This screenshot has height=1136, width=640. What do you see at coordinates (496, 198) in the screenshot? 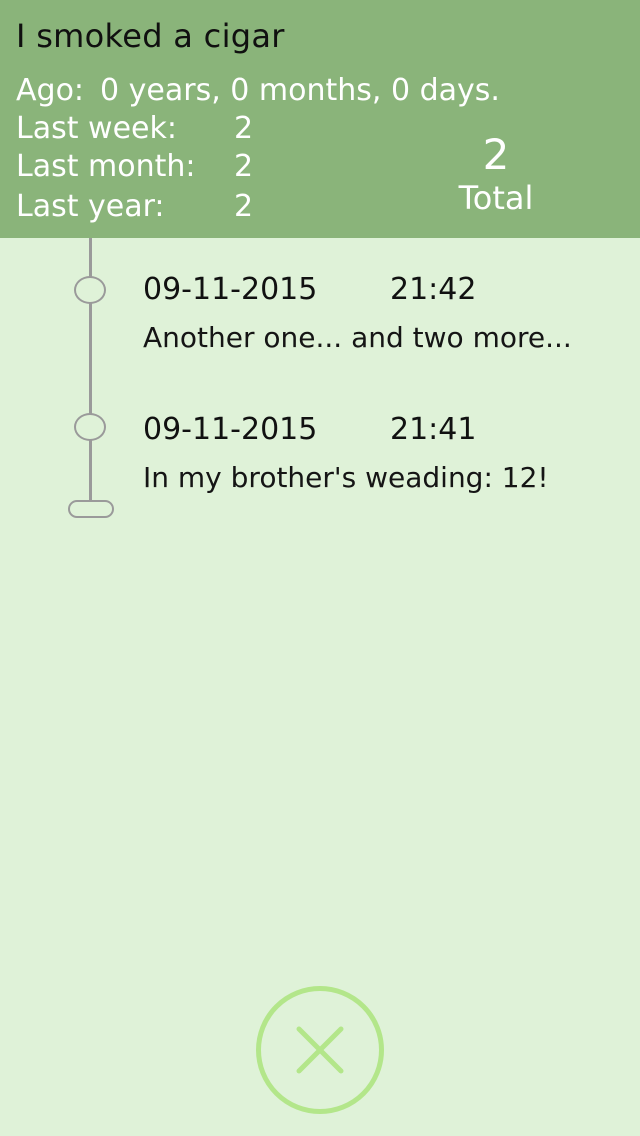
I see `total-label: Total` at bounding box center [496, 198].